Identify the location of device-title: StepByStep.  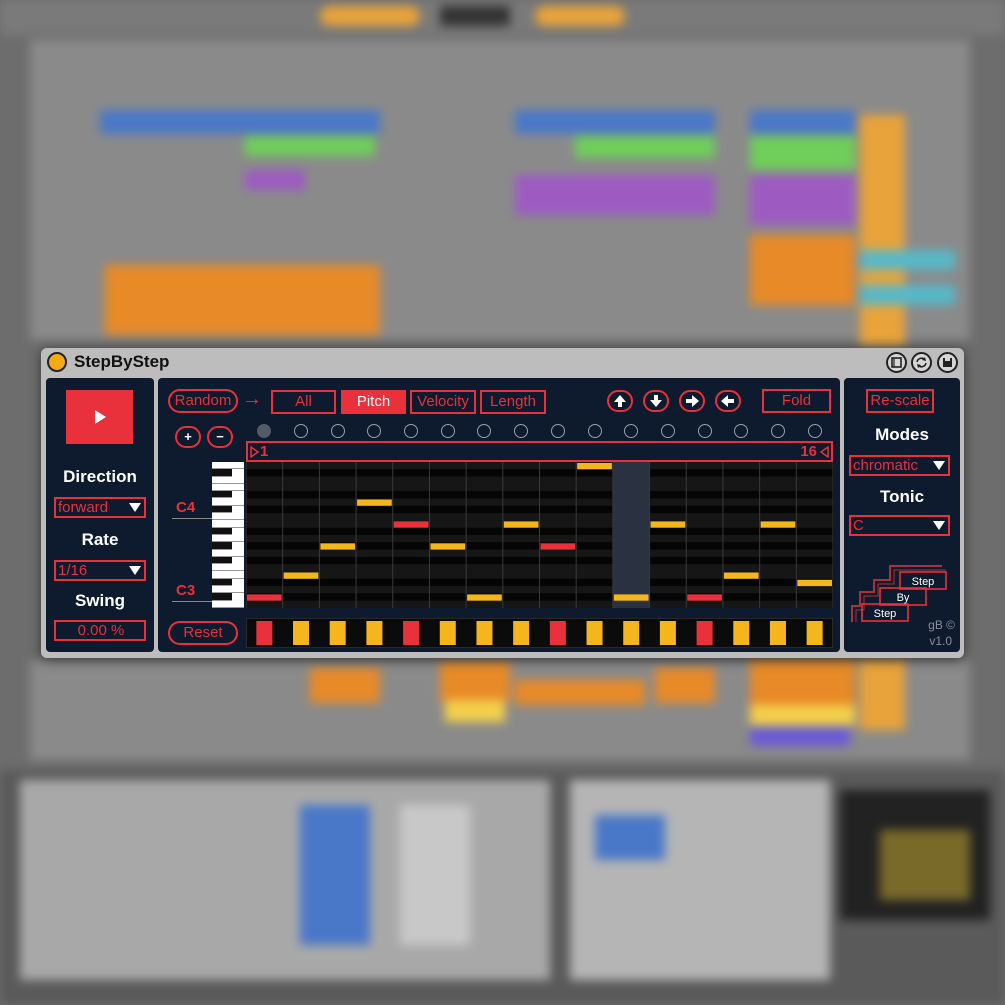
(122, 361).